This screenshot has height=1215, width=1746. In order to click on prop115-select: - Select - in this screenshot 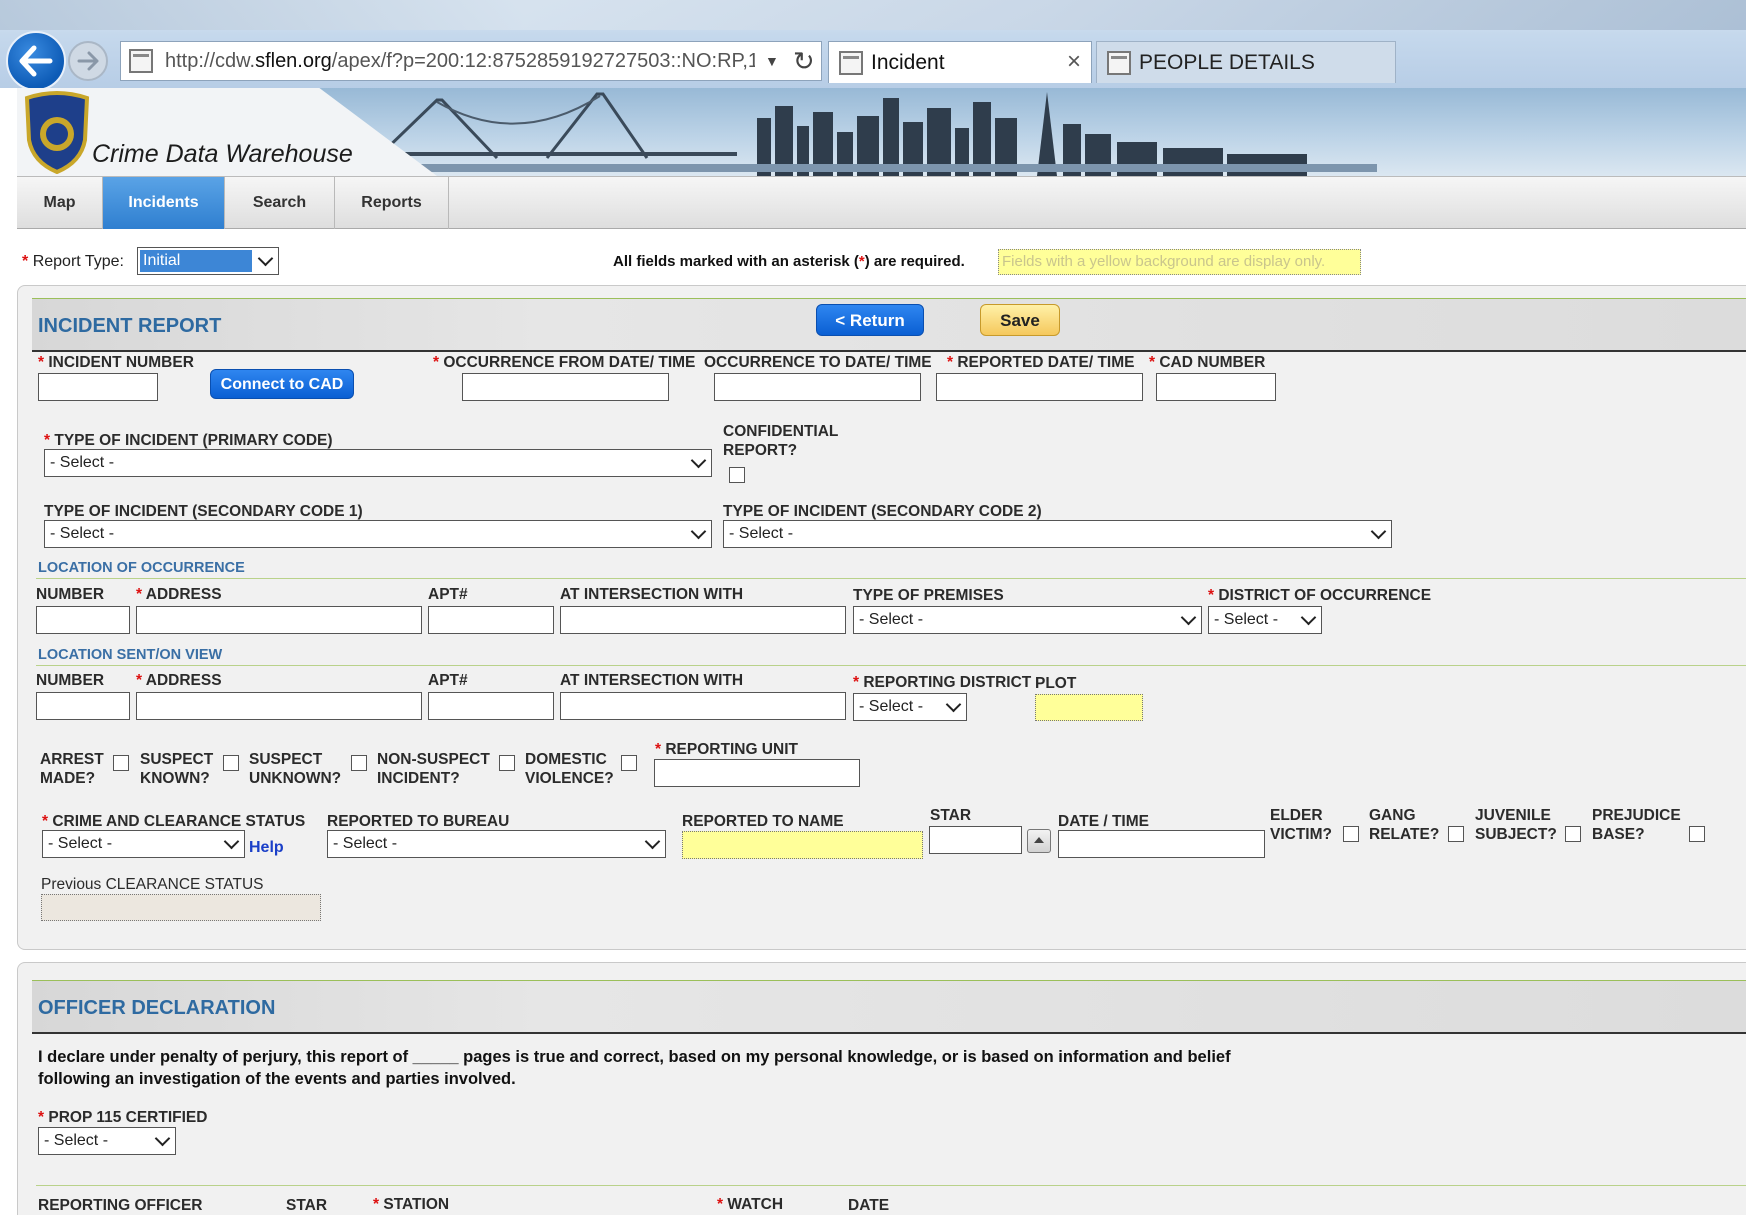, I will do `click(107, 1141)`.